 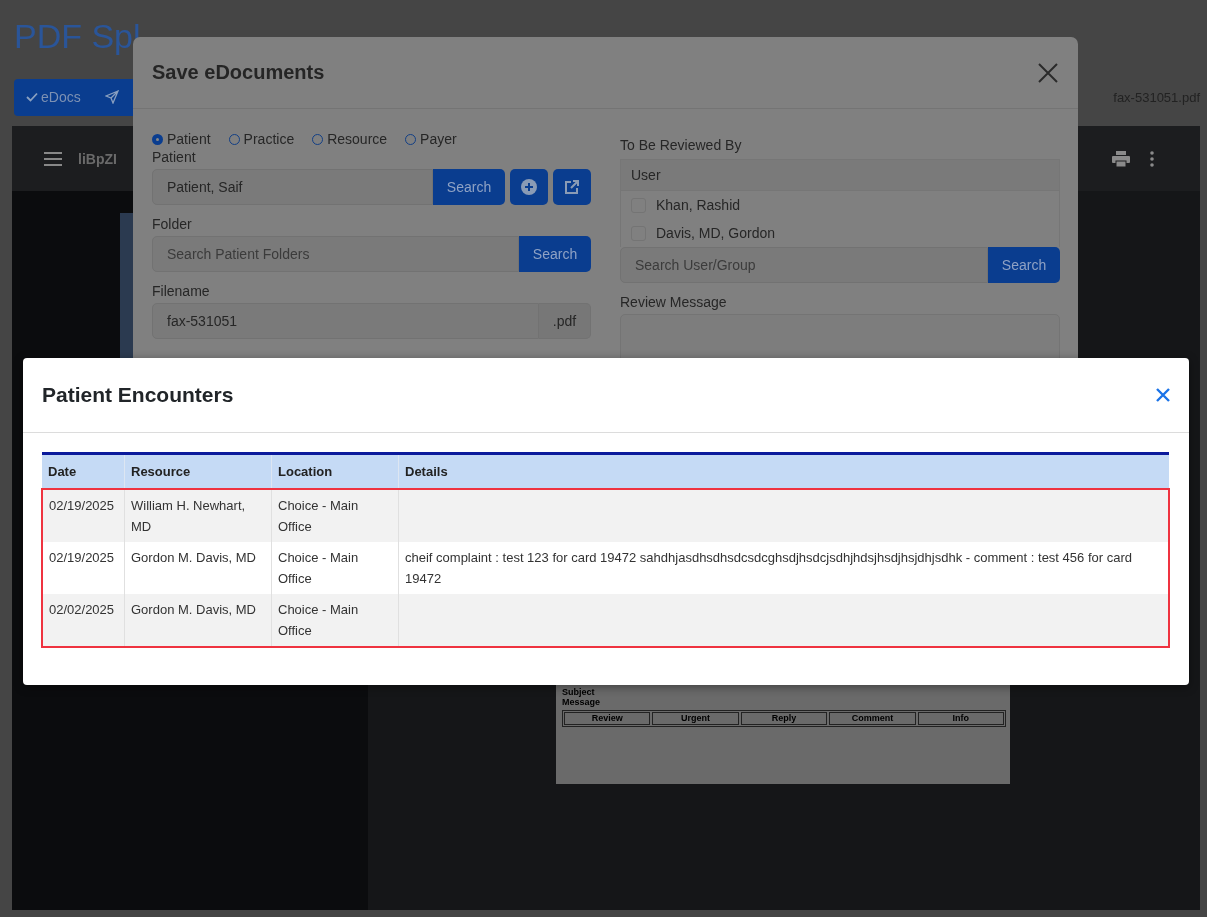 What do you see at coordinates (431, 139) in the screenshot?
I see `radio-option: Payer` at bounding box center [431, 139].